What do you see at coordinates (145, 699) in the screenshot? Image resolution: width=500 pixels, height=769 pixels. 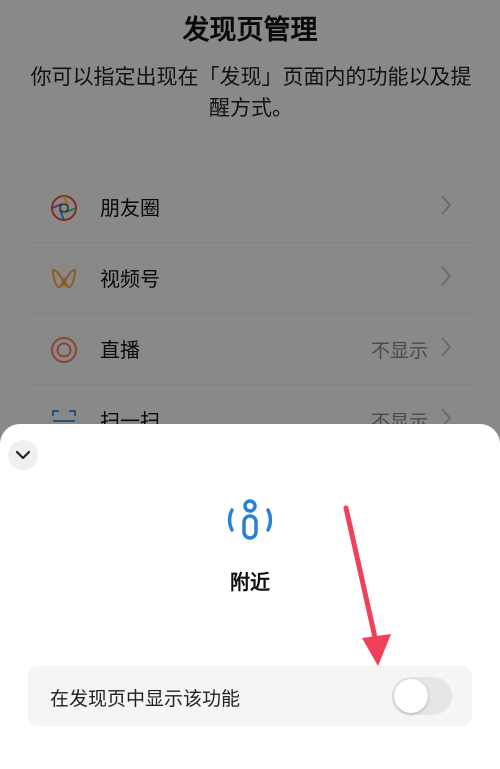 I see `setting-label: 在发现页中显示该功能` at bounding box center [145, 699].